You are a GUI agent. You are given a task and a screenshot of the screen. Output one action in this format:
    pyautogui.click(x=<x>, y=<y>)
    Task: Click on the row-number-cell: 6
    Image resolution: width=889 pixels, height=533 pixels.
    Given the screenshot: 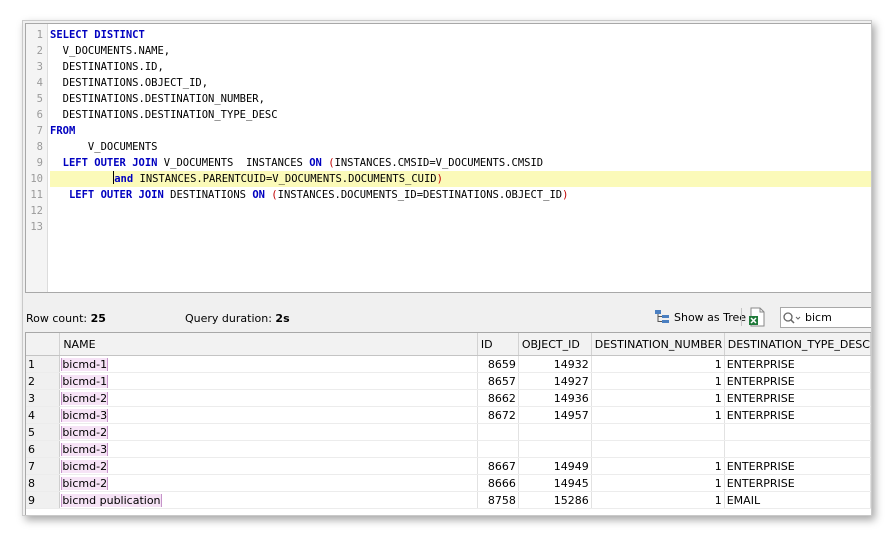 What is the action you would take?
    pyautogui.click(x=43, y=449)
    